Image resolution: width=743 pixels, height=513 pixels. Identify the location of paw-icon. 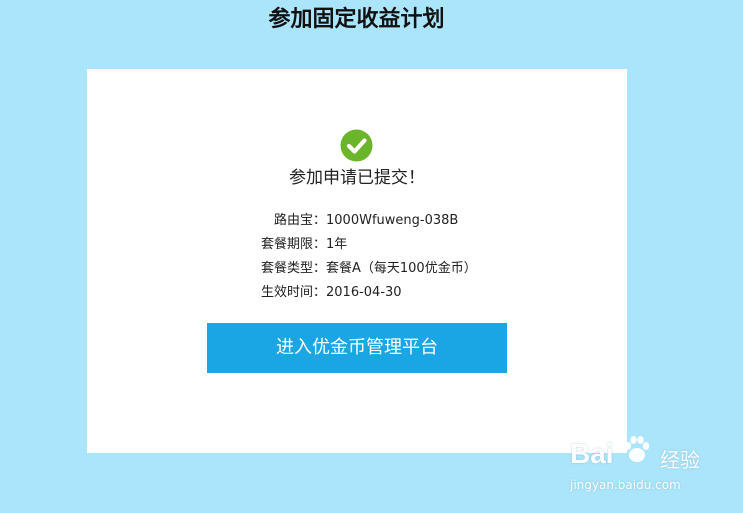
(637, 449).